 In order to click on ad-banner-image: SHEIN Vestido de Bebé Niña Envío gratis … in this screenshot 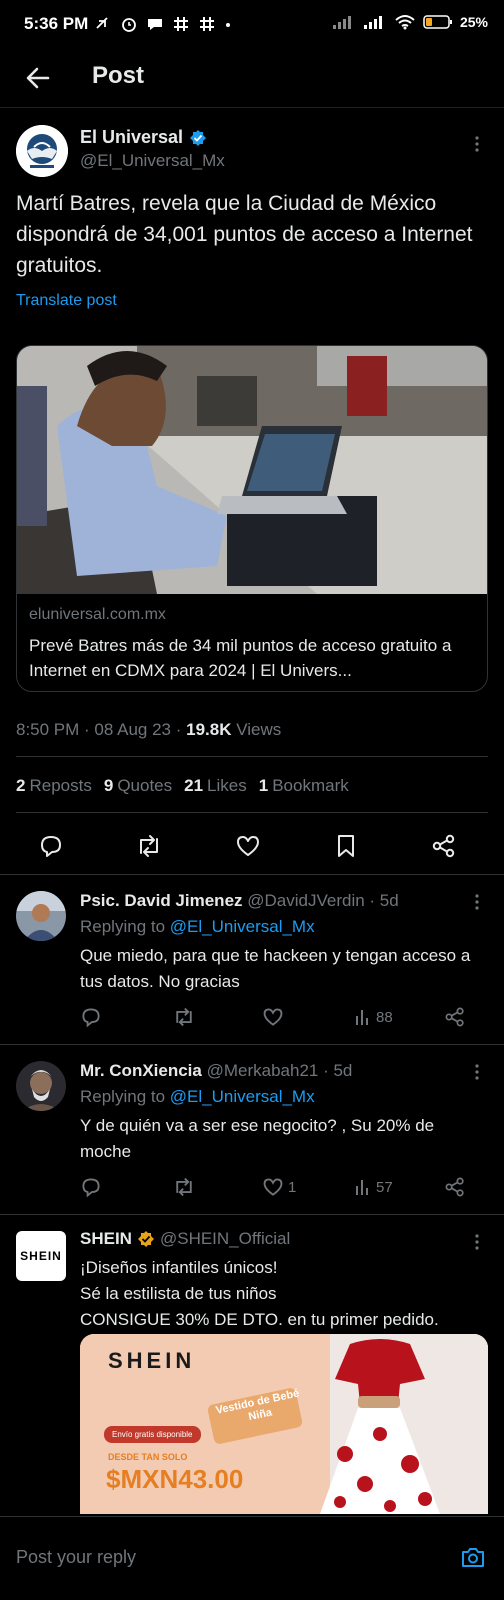, I will do `click(284, 1424)`.